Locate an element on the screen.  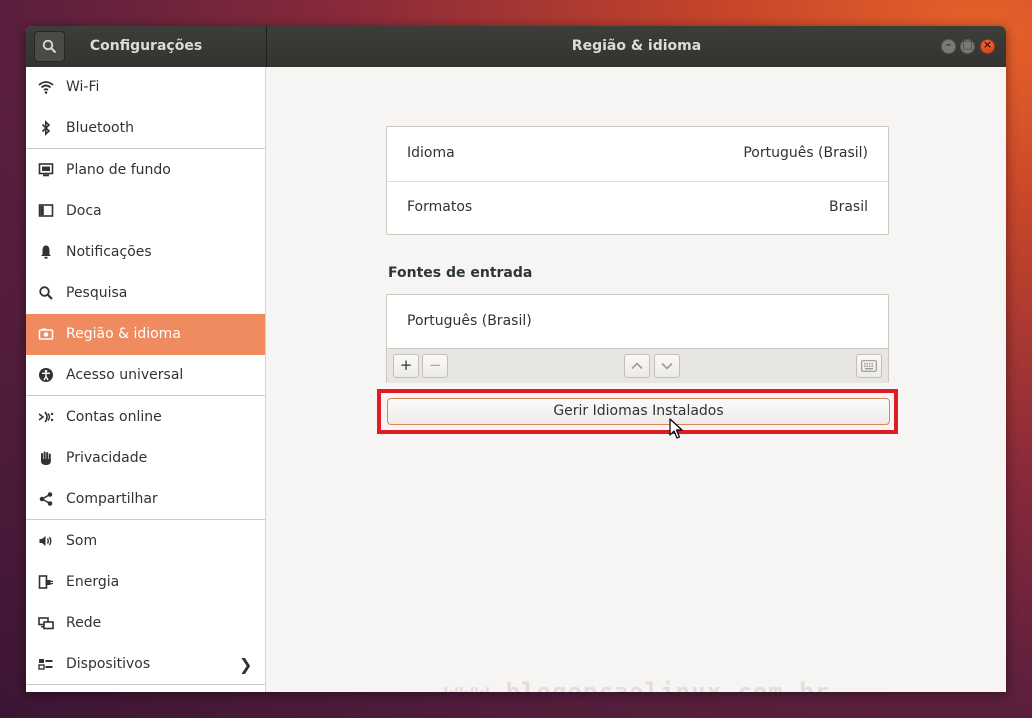
remove-input-source-button: − is located at coordinates (435, 366).